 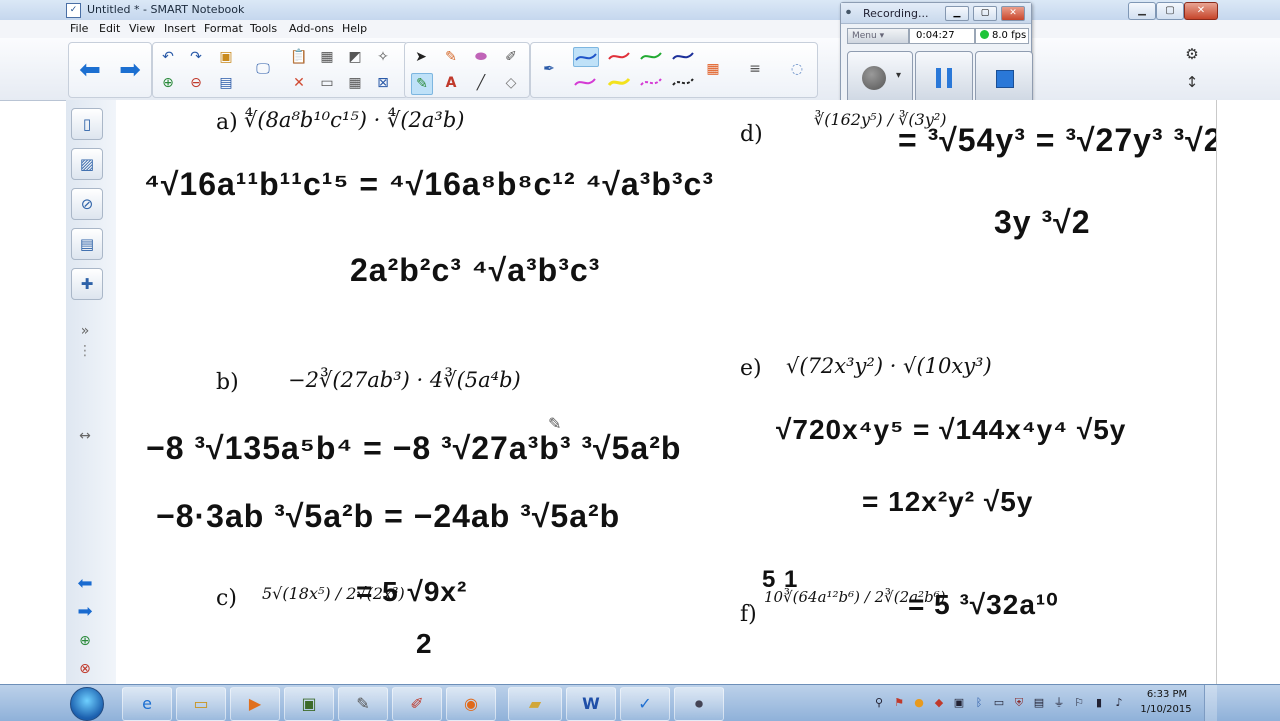 What do you see at coordinates (327, 83) in the screenshot?
I see `show-hide-icon: ▭` at bounding box center [327, 83].